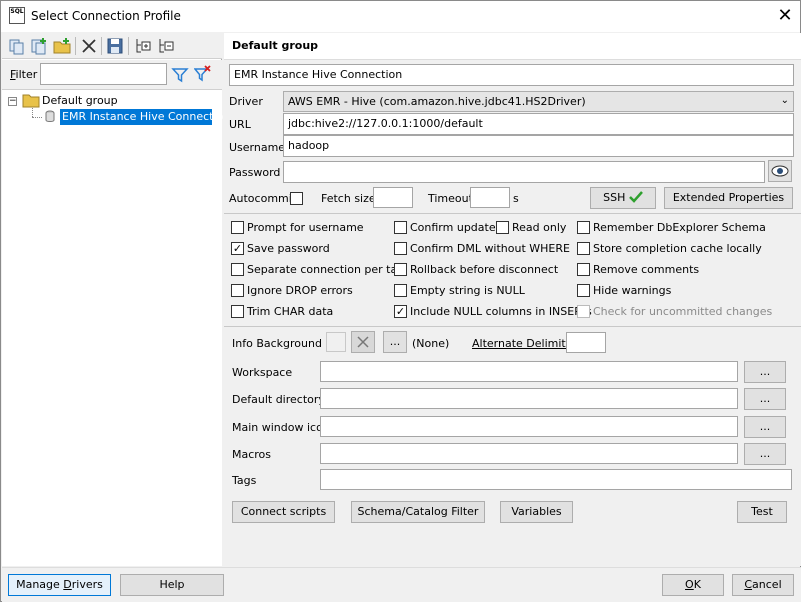  Describe the element at coordinates (623, 198) in the screenshot. I see `ssh-button: SSH` at that location.